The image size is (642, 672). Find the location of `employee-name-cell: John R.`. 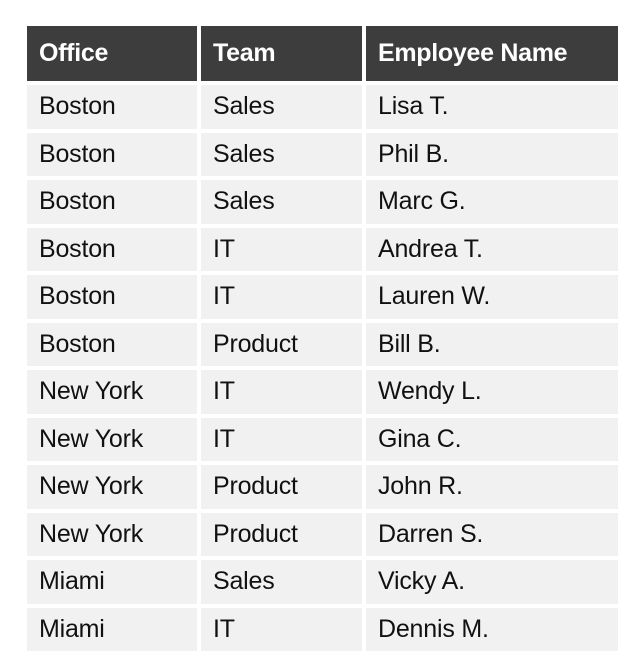

employee-name-cell: John R. is located at coordinates (492, 487).